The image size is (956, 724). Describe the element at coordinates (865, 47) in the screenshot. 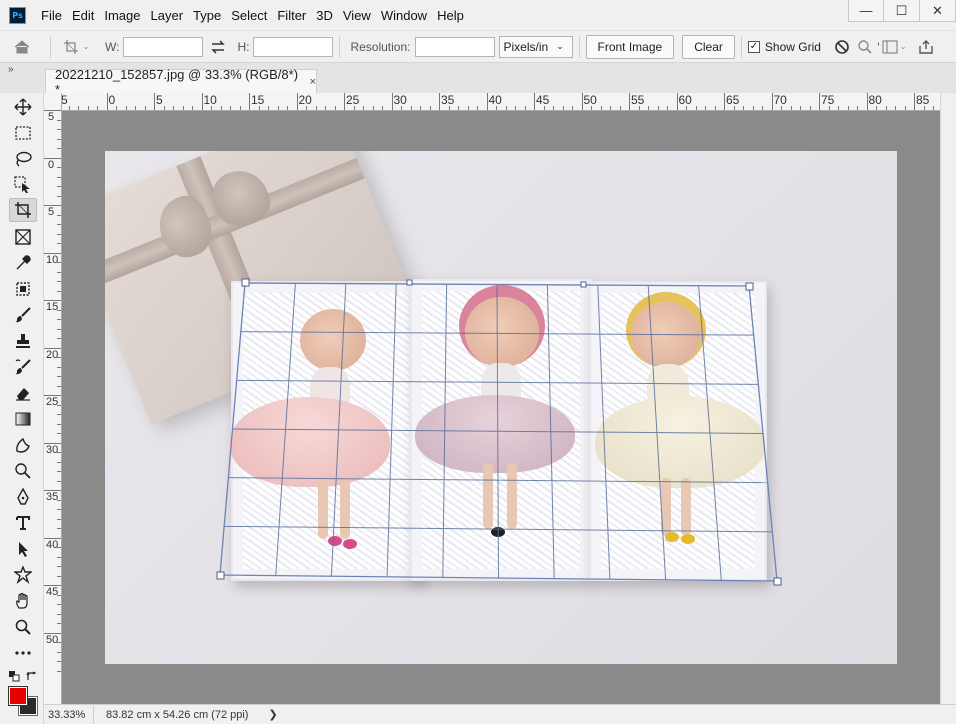

I see `search-icon` at that location.